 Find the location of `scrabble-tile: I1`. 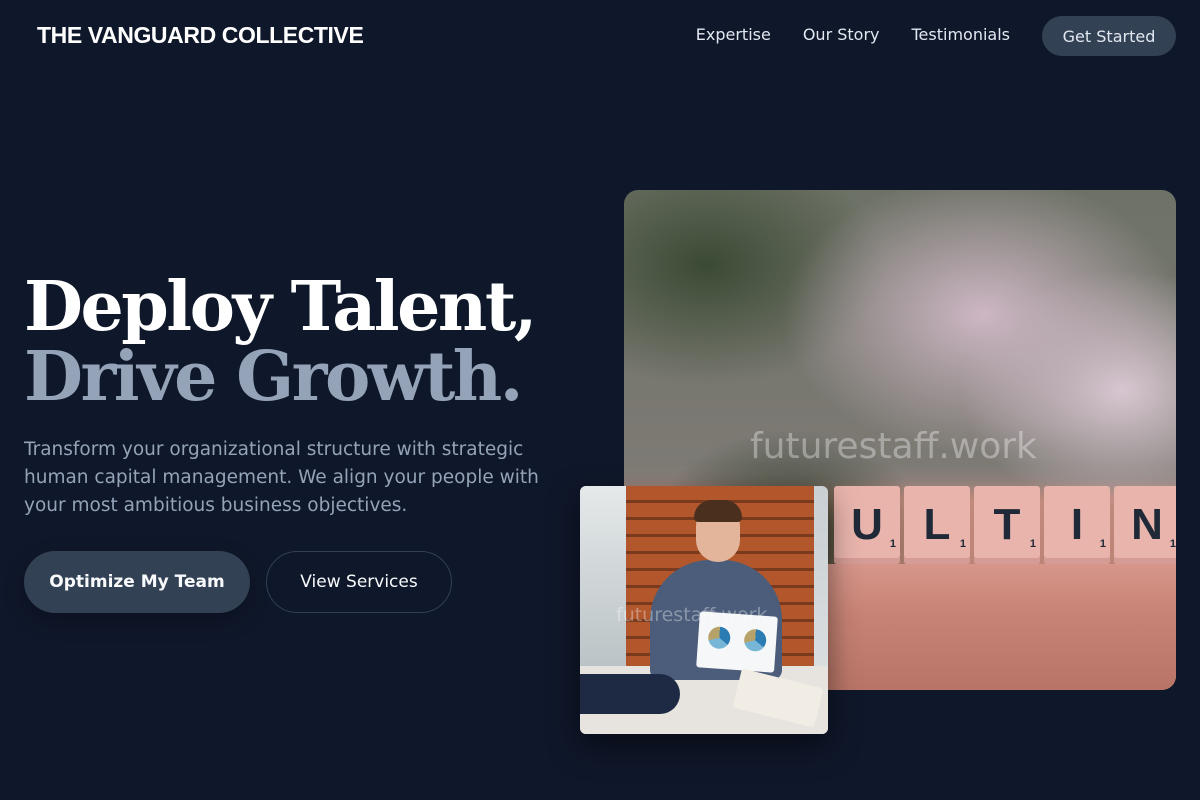

scrabble-tile: I1 is located at coordinates (1077, 525).